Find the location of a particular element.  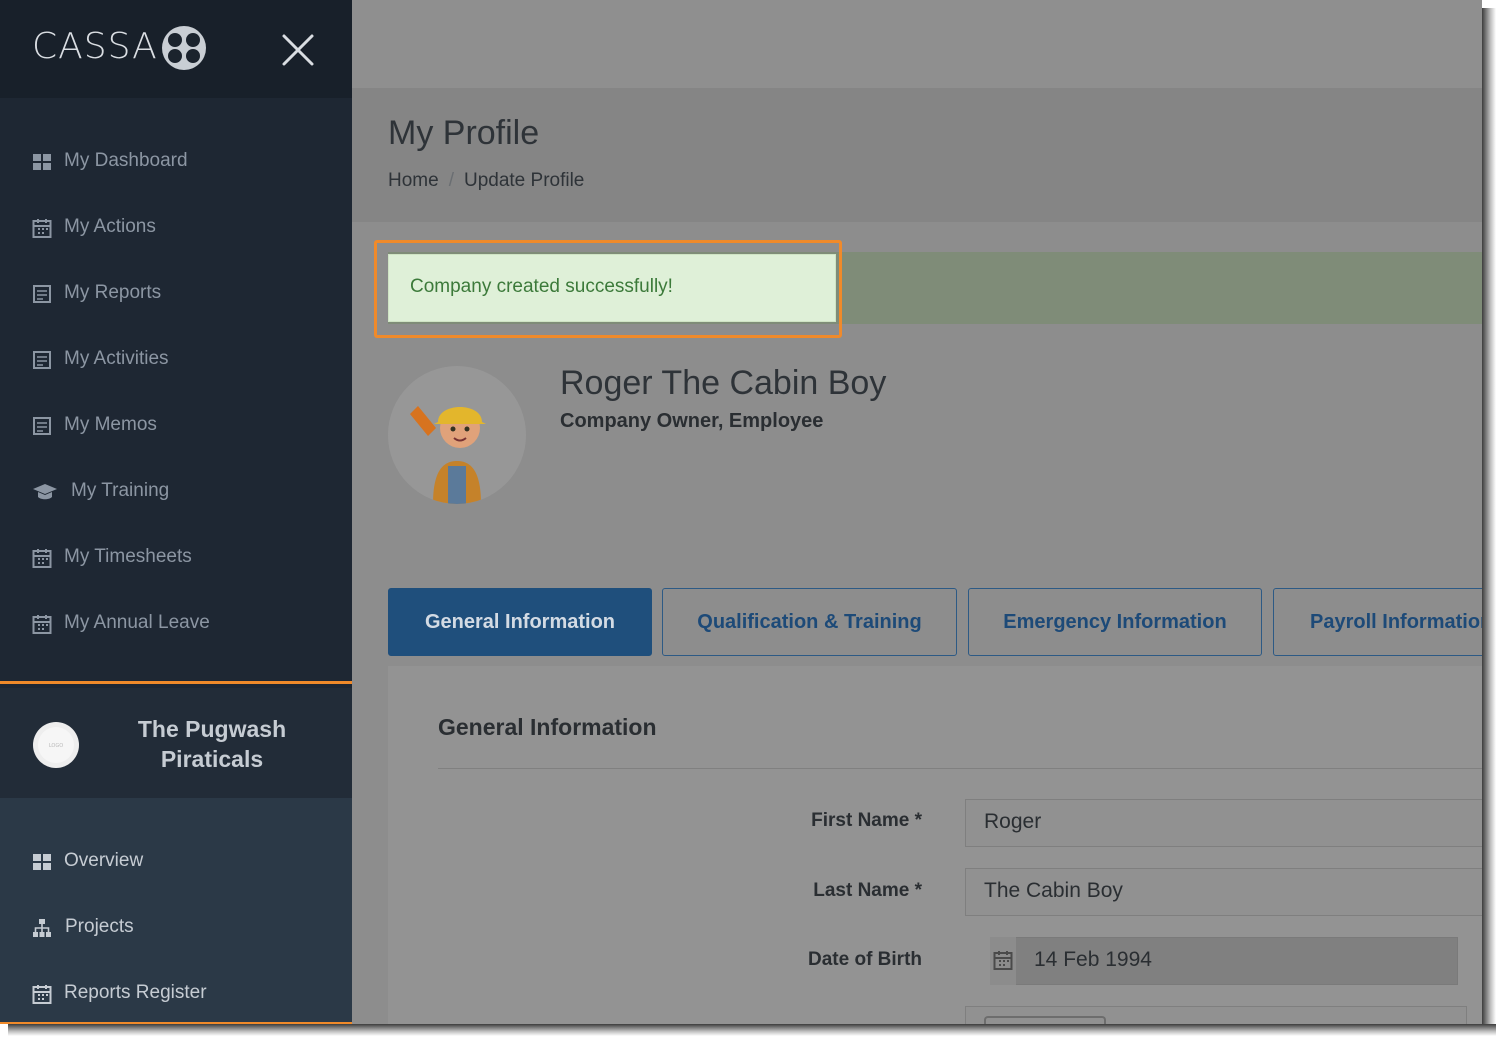

profile-name: Roger The Cabin Boy is located at coordinates (723, 383).